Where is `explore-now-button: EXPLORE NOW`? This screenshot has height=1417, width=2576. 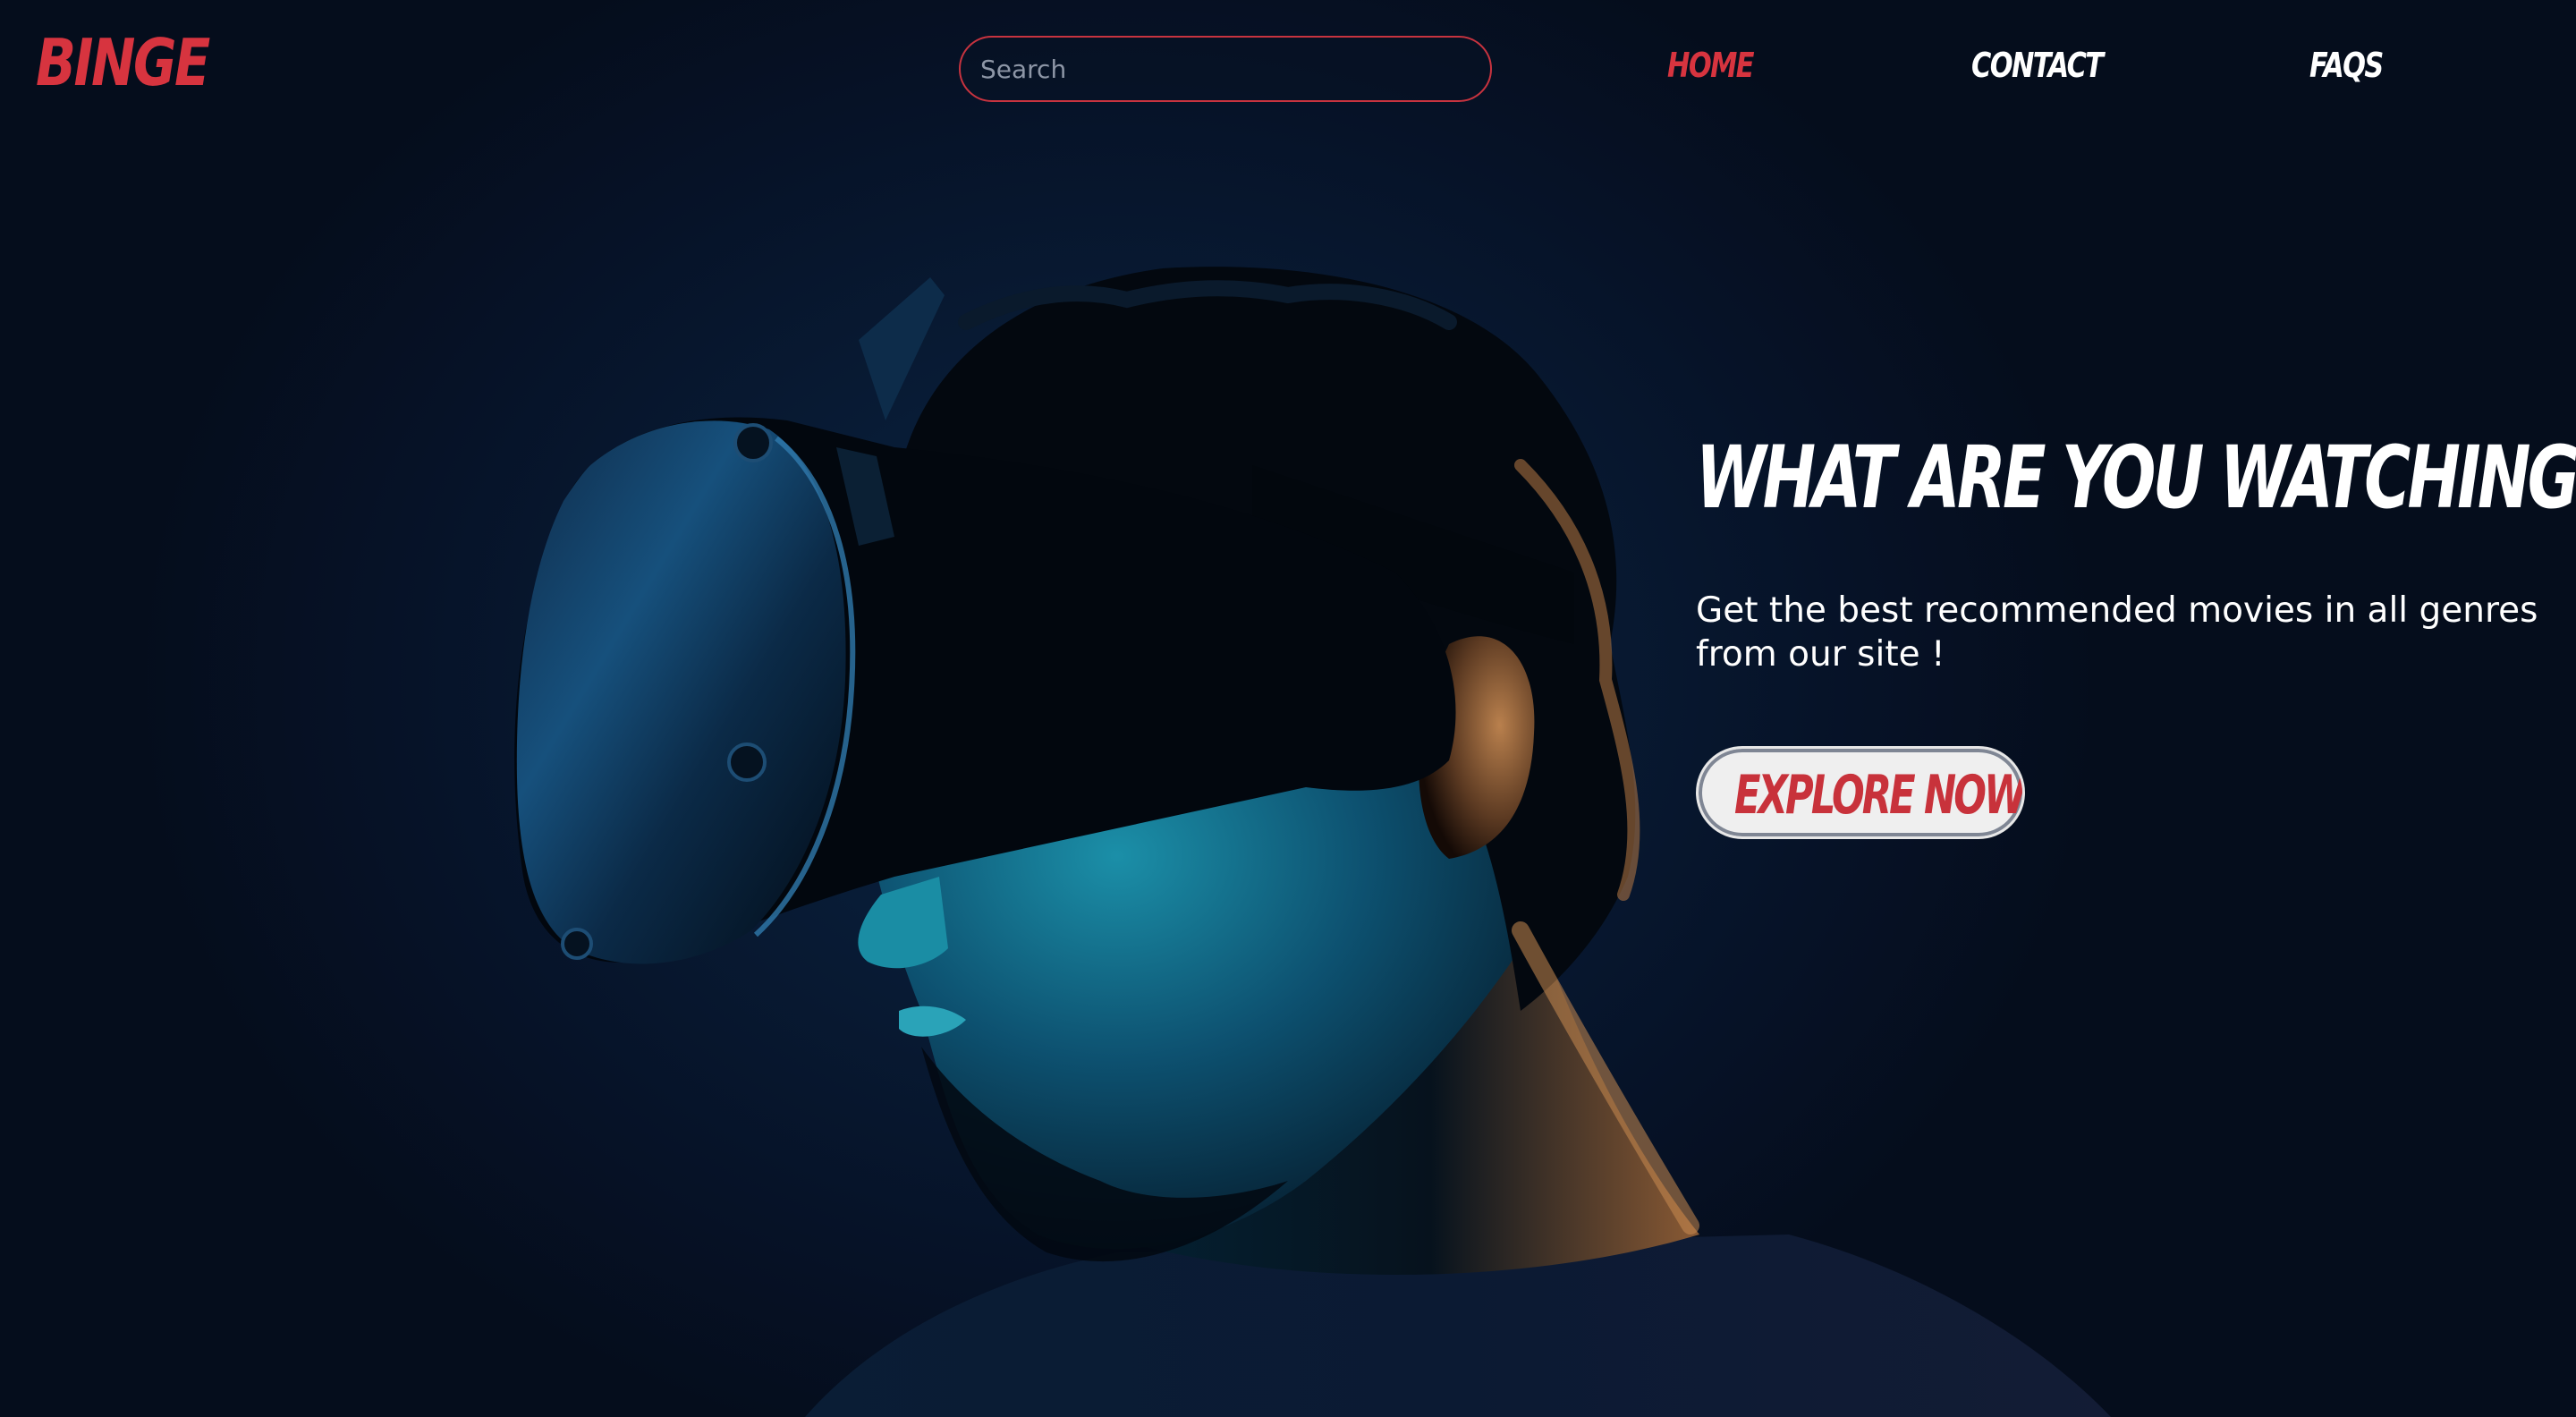 explore-now-button: EXPLORE NOW is located at coordinates (1860, 793).